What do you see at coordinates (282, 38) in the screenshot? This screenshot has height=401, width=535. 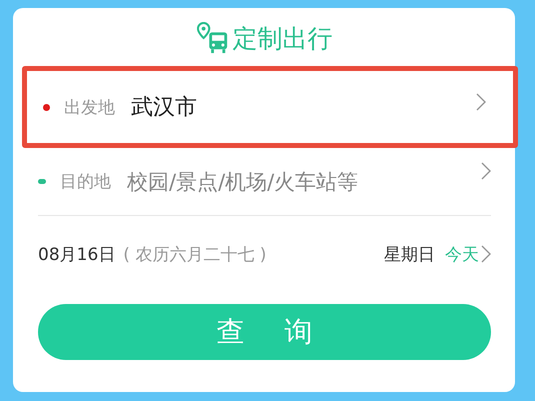 I see `card-title: 定制出行` at bounding box center [282, 38].